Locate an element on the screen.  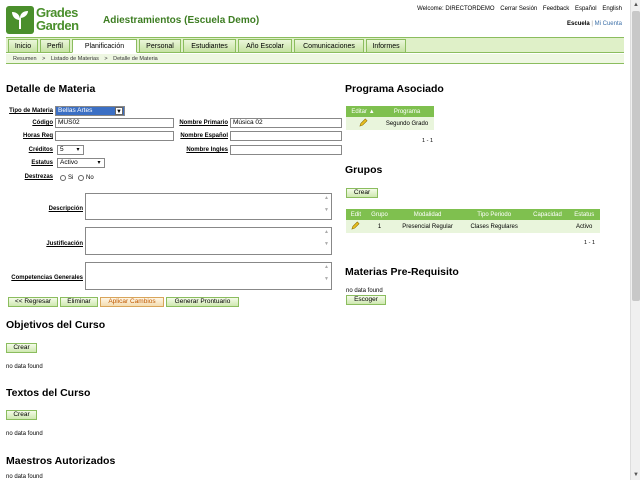
generar-prontuario-button: Generar Prontuario is located at coordinates (202, 302).